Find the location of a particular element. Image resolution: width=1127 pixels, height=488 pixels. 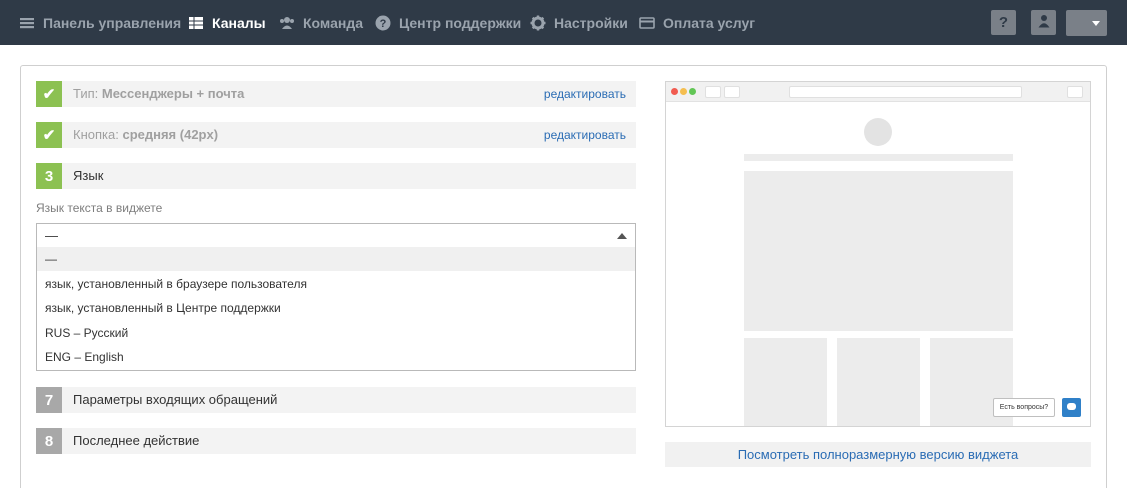

step-language: 3 Язык is located at coordinates (336, 176).